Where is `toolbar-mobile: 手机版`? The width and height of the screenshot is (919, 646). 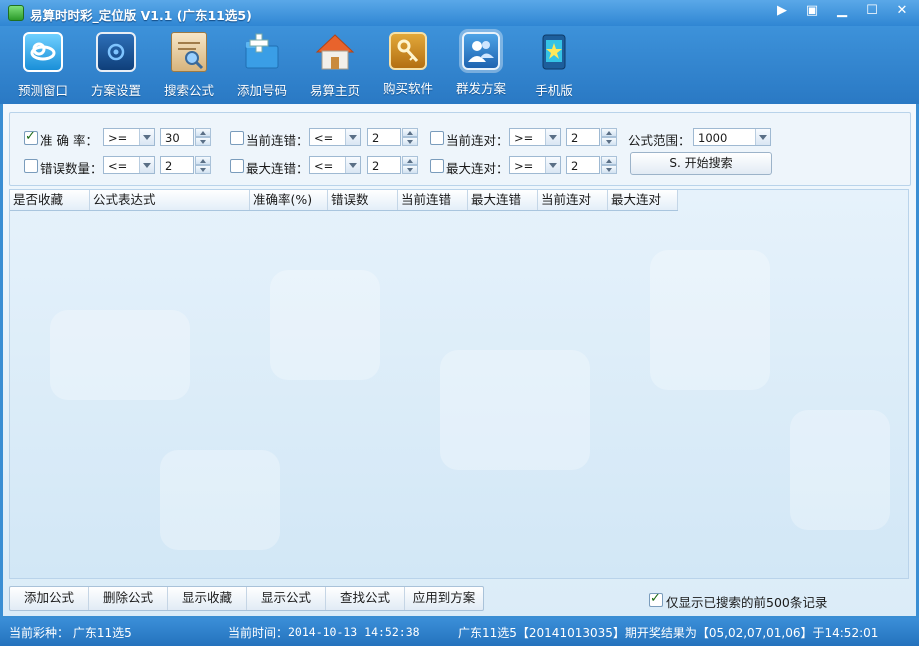 toolbar-mobile: 手机版 is located at coordinates (554, 65).